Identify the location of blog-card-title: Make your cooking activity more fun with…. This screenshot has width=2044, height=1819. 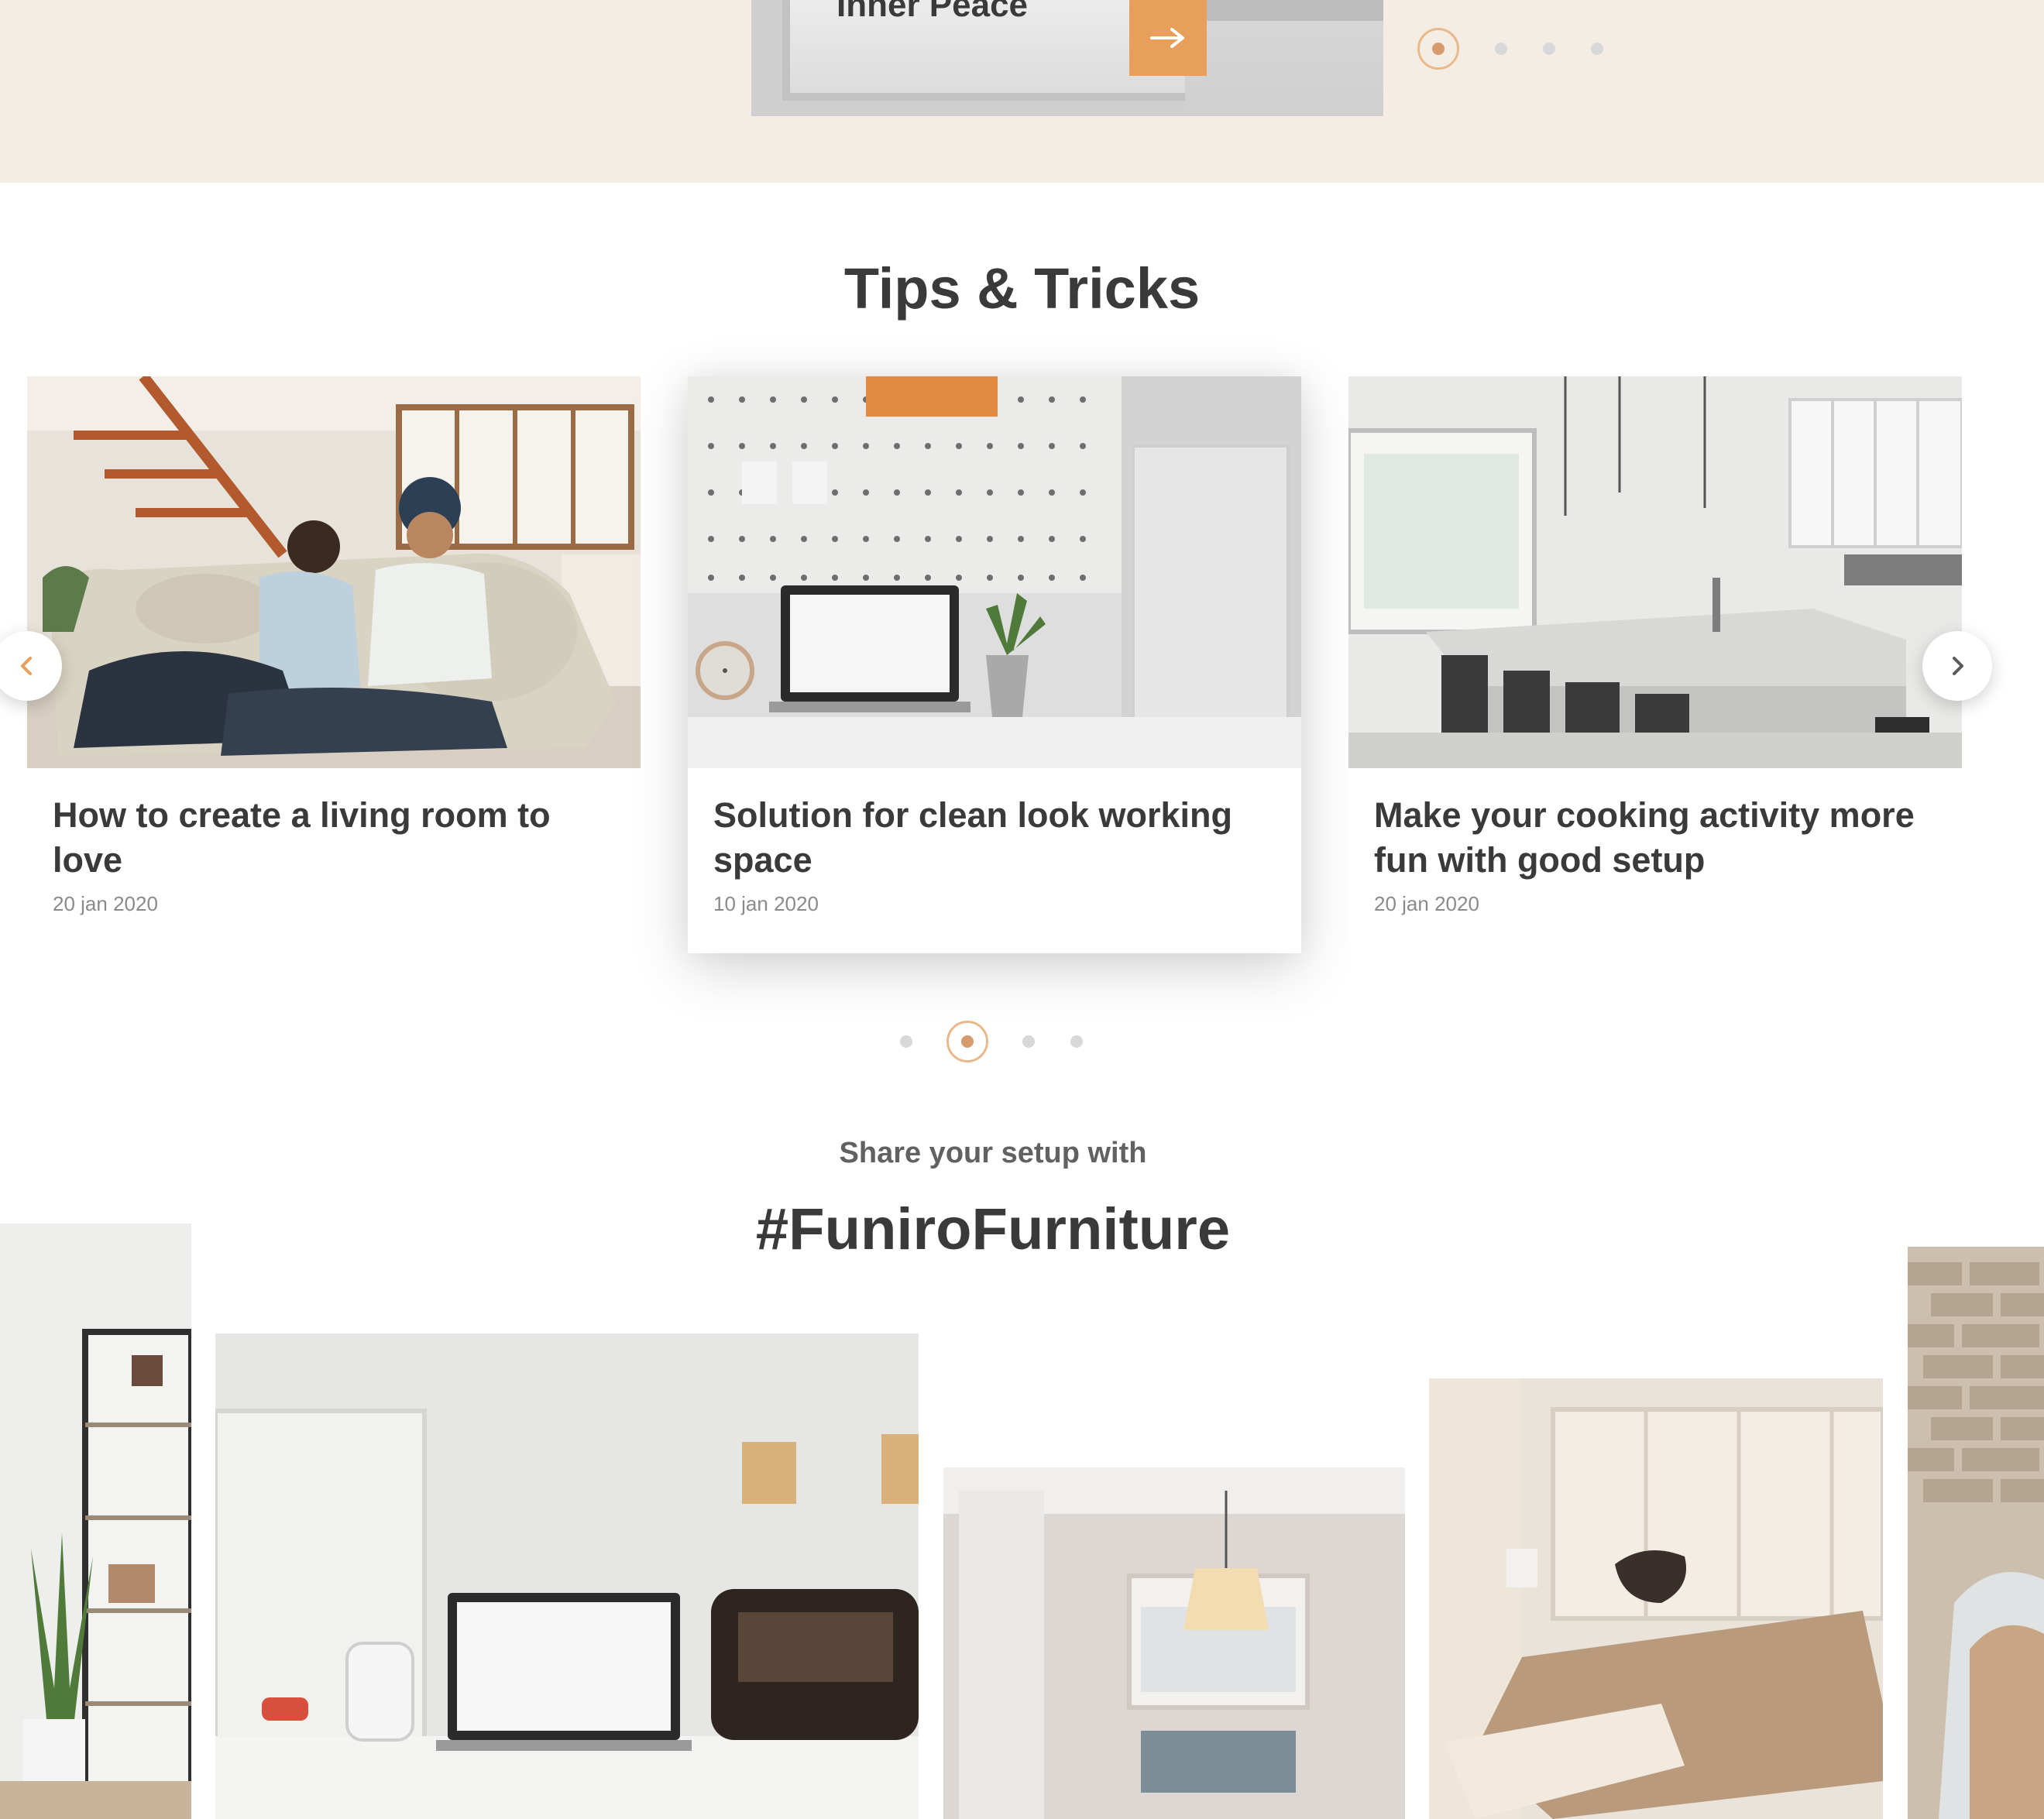
(1645, 838).